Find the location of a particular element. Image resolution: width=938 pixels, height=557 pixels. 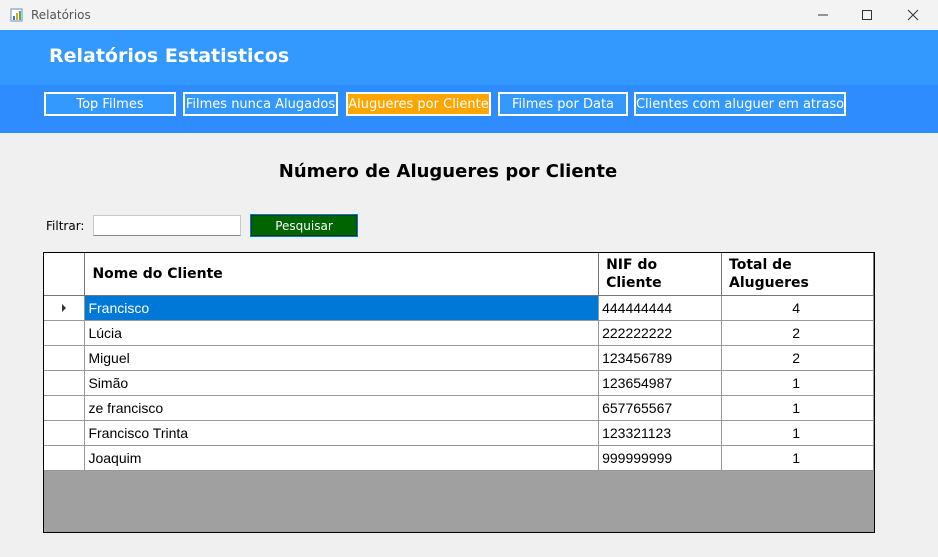

row-header-corner is located at coordinates (65, 274).